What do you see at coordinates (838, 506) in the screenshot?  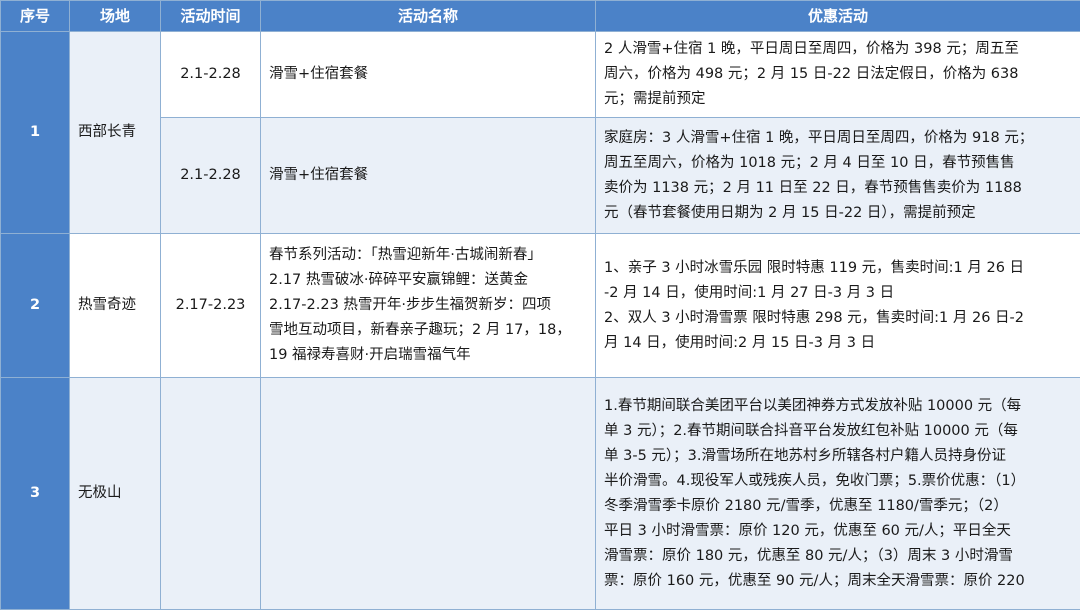 I see `offer-line: 冬季滑雪季卡原价 2180 元/雪季，优惠至 1180/雪季元；（2）` at bounding box center [838, 506].